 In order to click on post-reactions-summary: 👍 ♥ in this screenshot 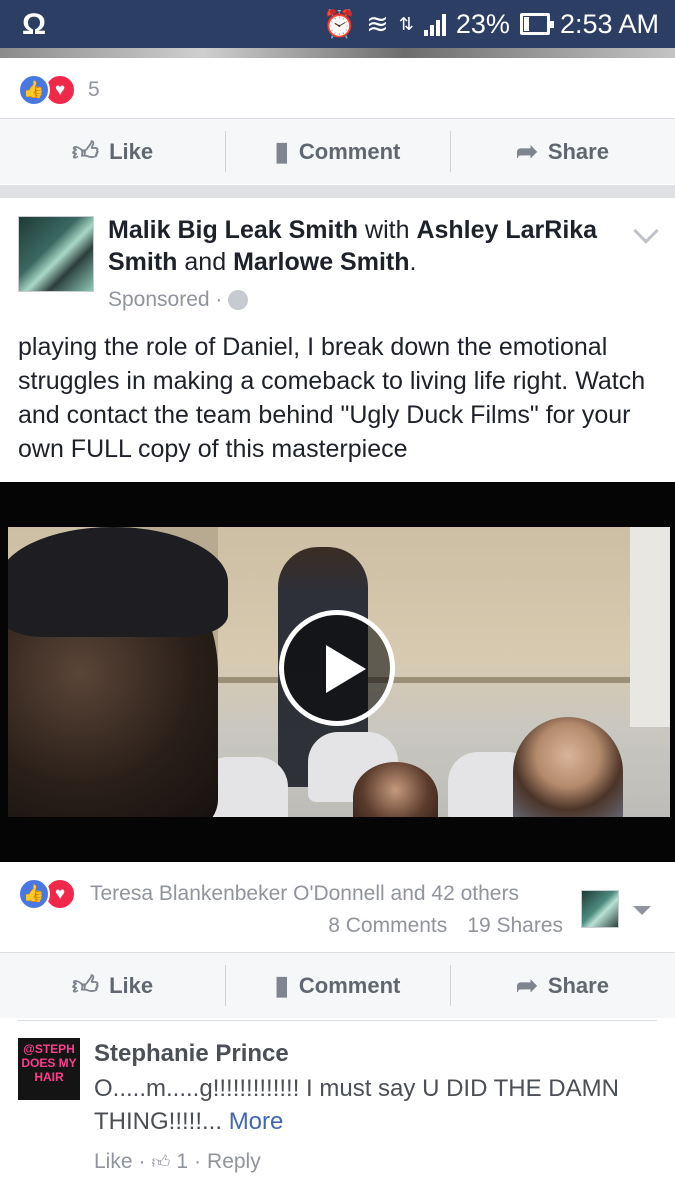, I will do `click(47, 894)`.